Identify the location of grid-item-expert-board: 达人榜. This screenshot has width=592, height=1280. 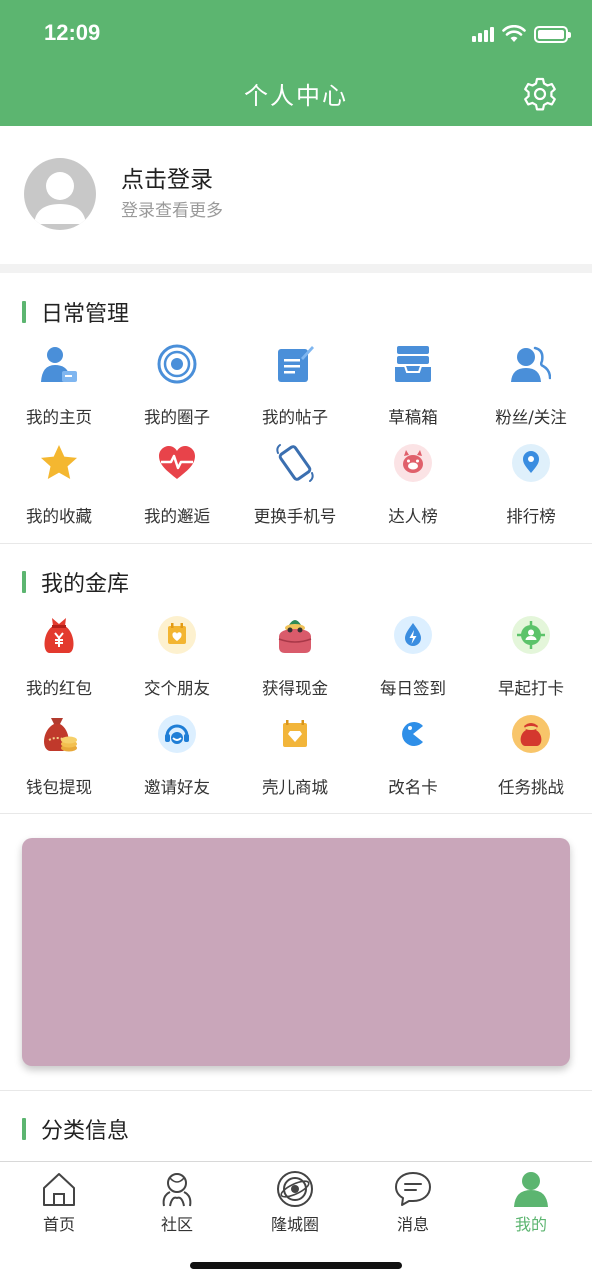
(413, 492).